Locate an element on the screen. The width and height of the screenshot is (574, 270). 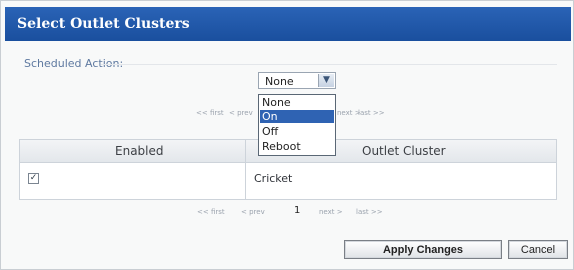
column-divider is located at coordinates (245, 169).